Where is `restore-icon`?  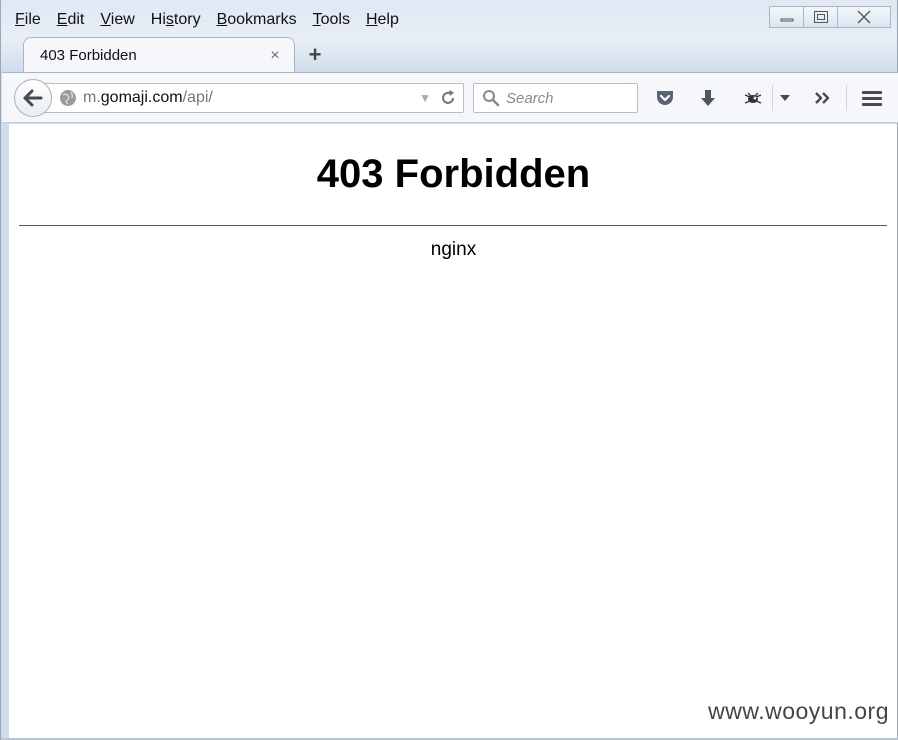
restore-icon is located at coordinates (820, 17).